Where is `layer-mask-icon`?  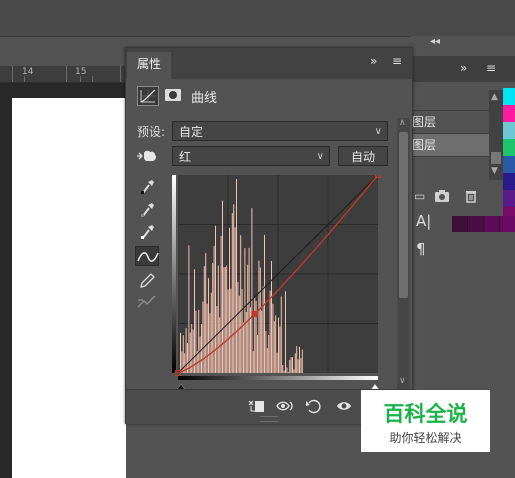 layer-mask-icon is located at coordinates (173, 95).